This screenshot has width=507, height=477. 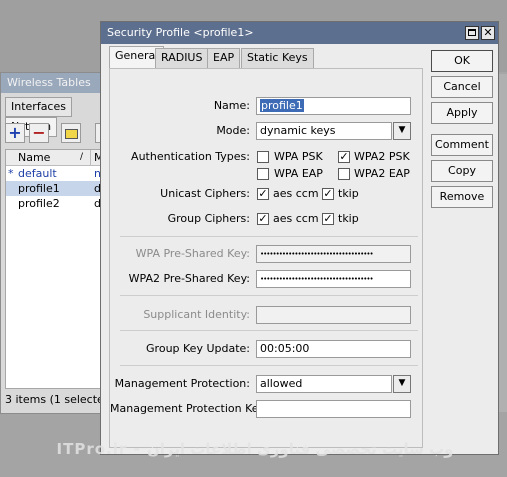 What do you see at coordinates (277, 58) in the screenshot?
I see `tab-static-keys: Static Keys` at bounding box center [277, 58].